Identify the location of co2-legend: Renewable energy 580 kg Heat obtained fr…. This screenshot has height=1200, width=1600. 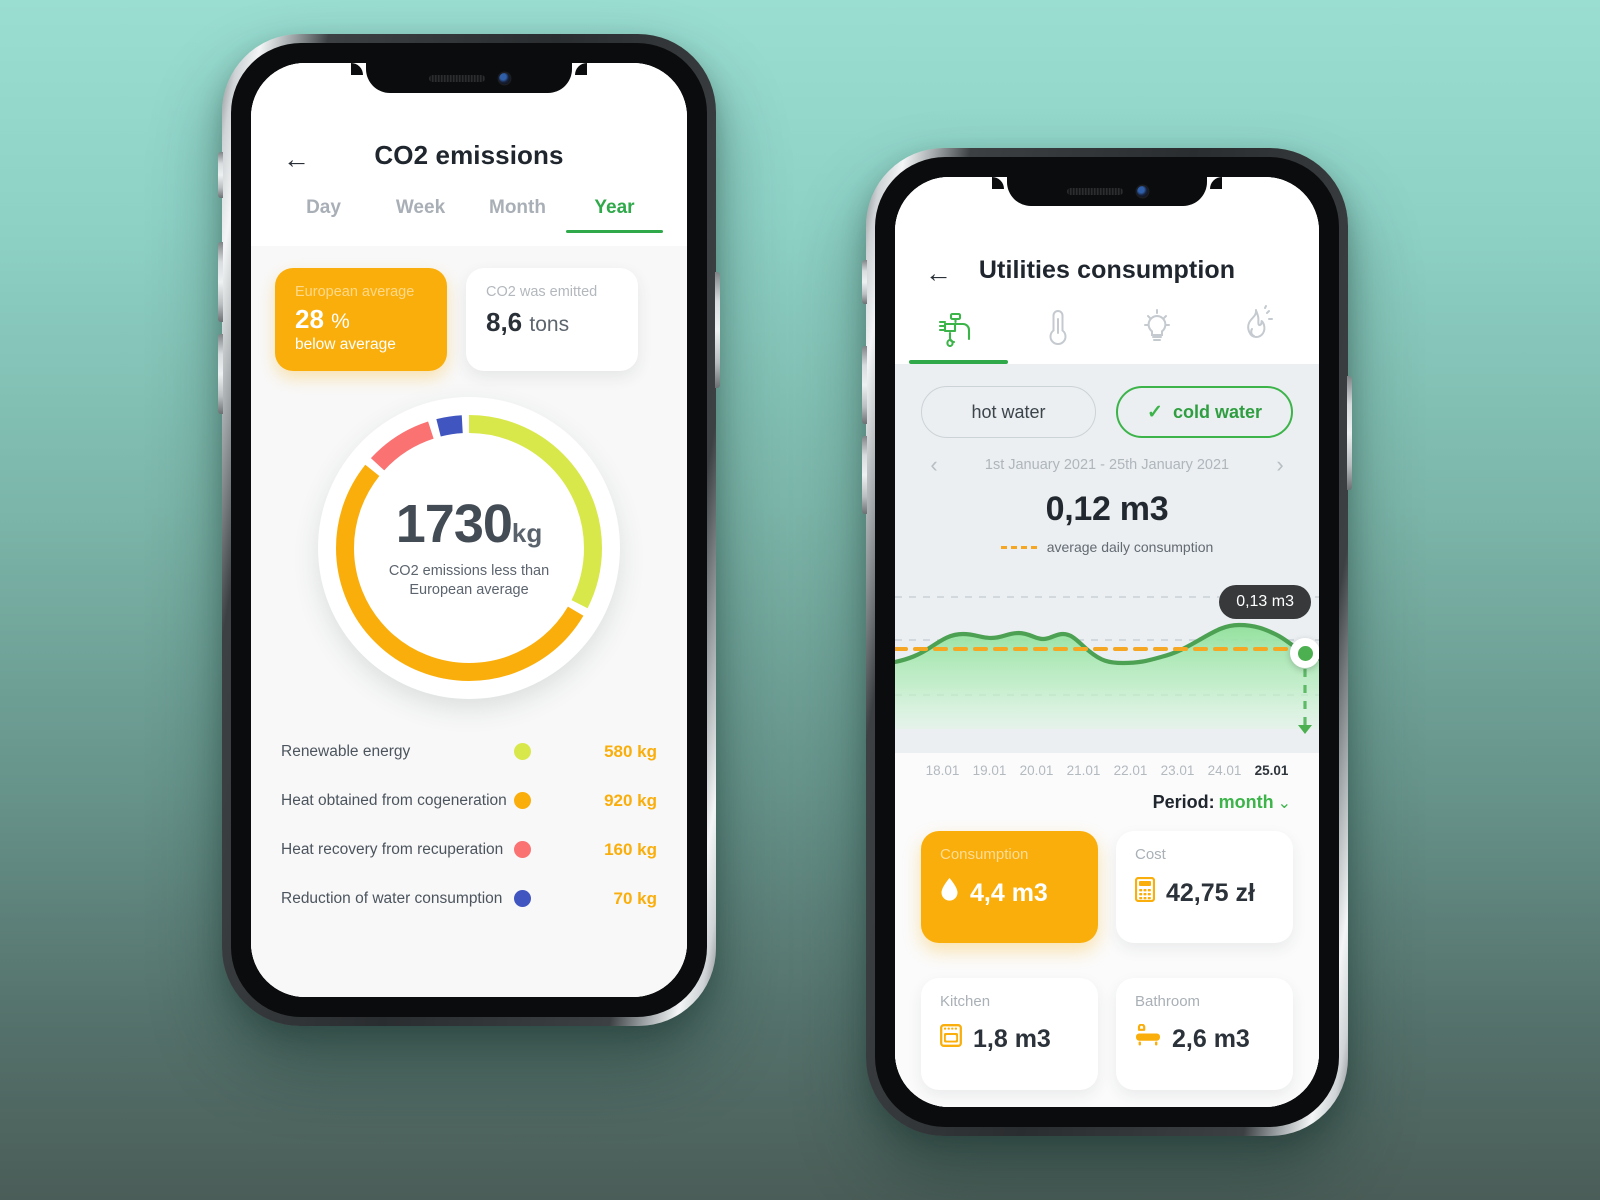
(469, 825).